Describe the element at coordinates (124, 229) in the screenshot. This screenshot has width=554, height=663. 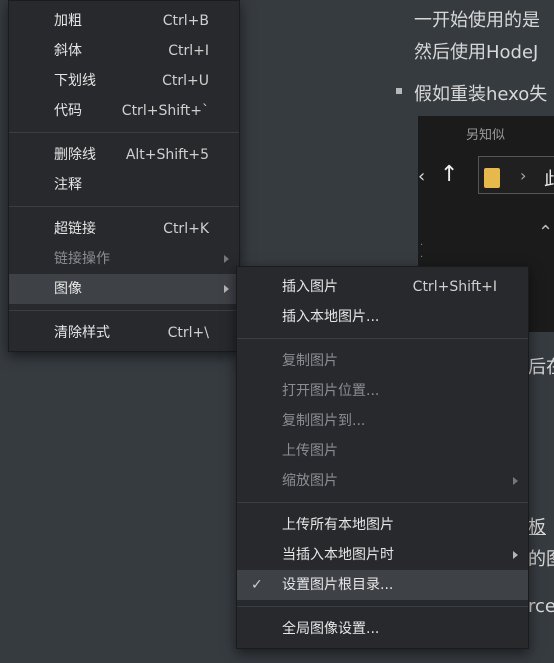
I see `menu-item-hyperlink: 超链接 Ctrl+K` at that location.